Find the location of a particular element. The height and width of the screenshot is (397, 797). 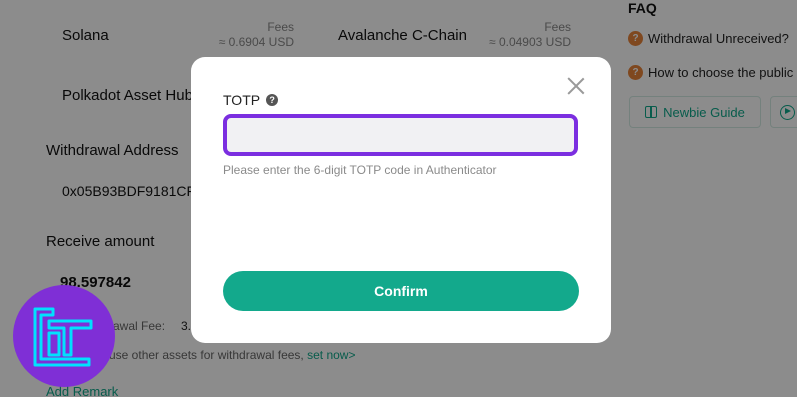

totp-label-row: TOTP ? is located at coordinates (251, 100).